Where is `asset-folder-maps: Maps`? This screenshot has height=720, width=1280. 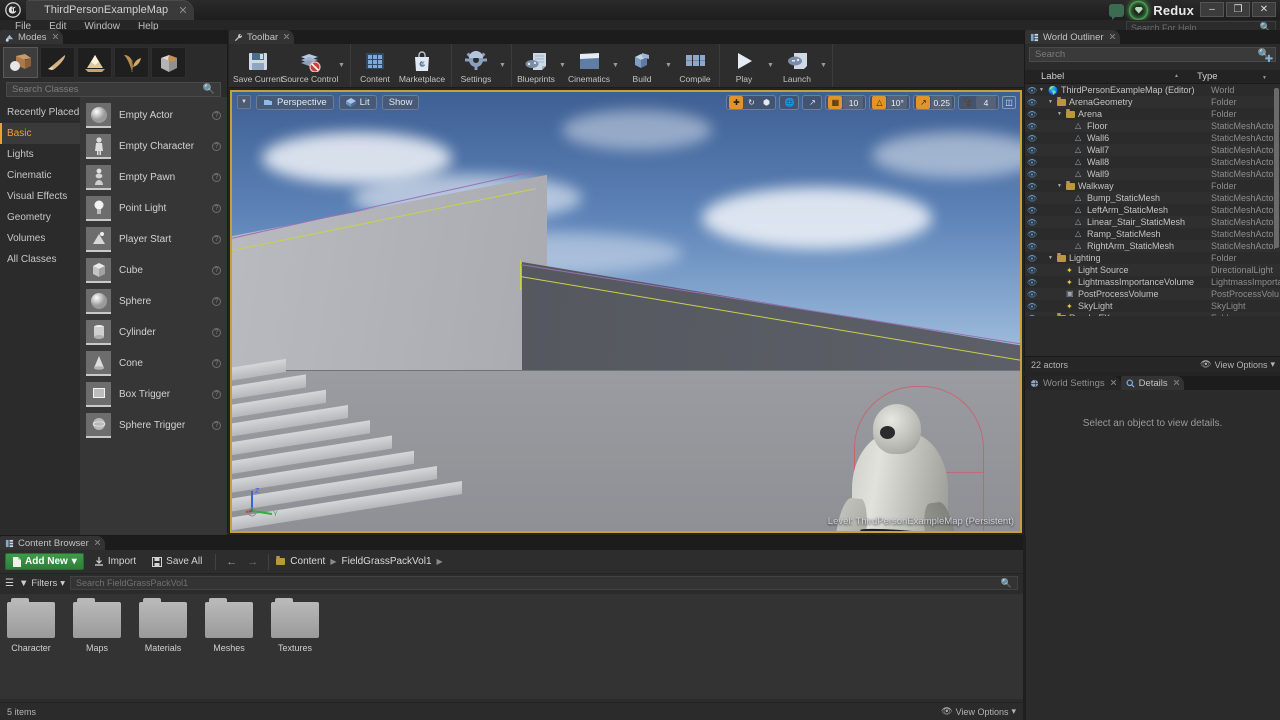
asset-folder-maps: Maps is located at coordinates (97, 644).